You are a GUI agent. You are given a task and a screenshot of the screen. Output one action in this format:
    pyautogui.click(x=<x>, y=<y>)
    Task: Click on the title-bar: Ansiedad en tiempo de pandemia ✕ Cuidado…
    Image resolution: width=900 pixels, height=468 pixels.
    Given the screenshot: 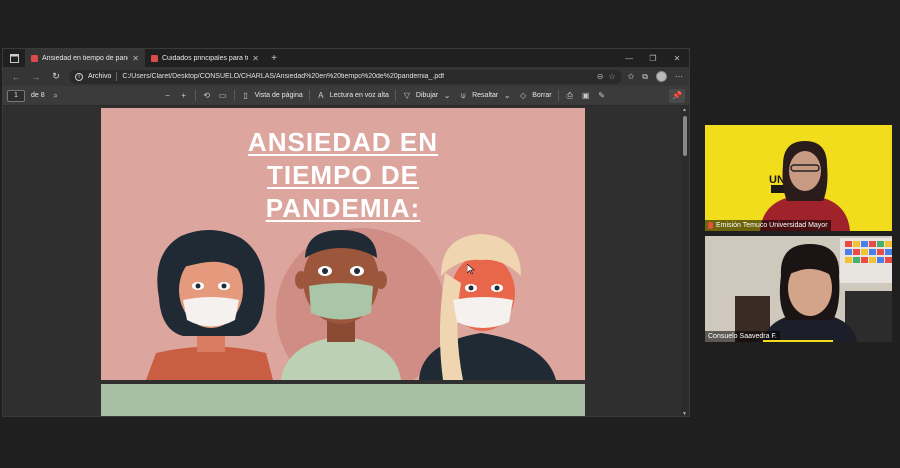 What is the action you would take?
    pyautogui.click(x=346, y=58)
    